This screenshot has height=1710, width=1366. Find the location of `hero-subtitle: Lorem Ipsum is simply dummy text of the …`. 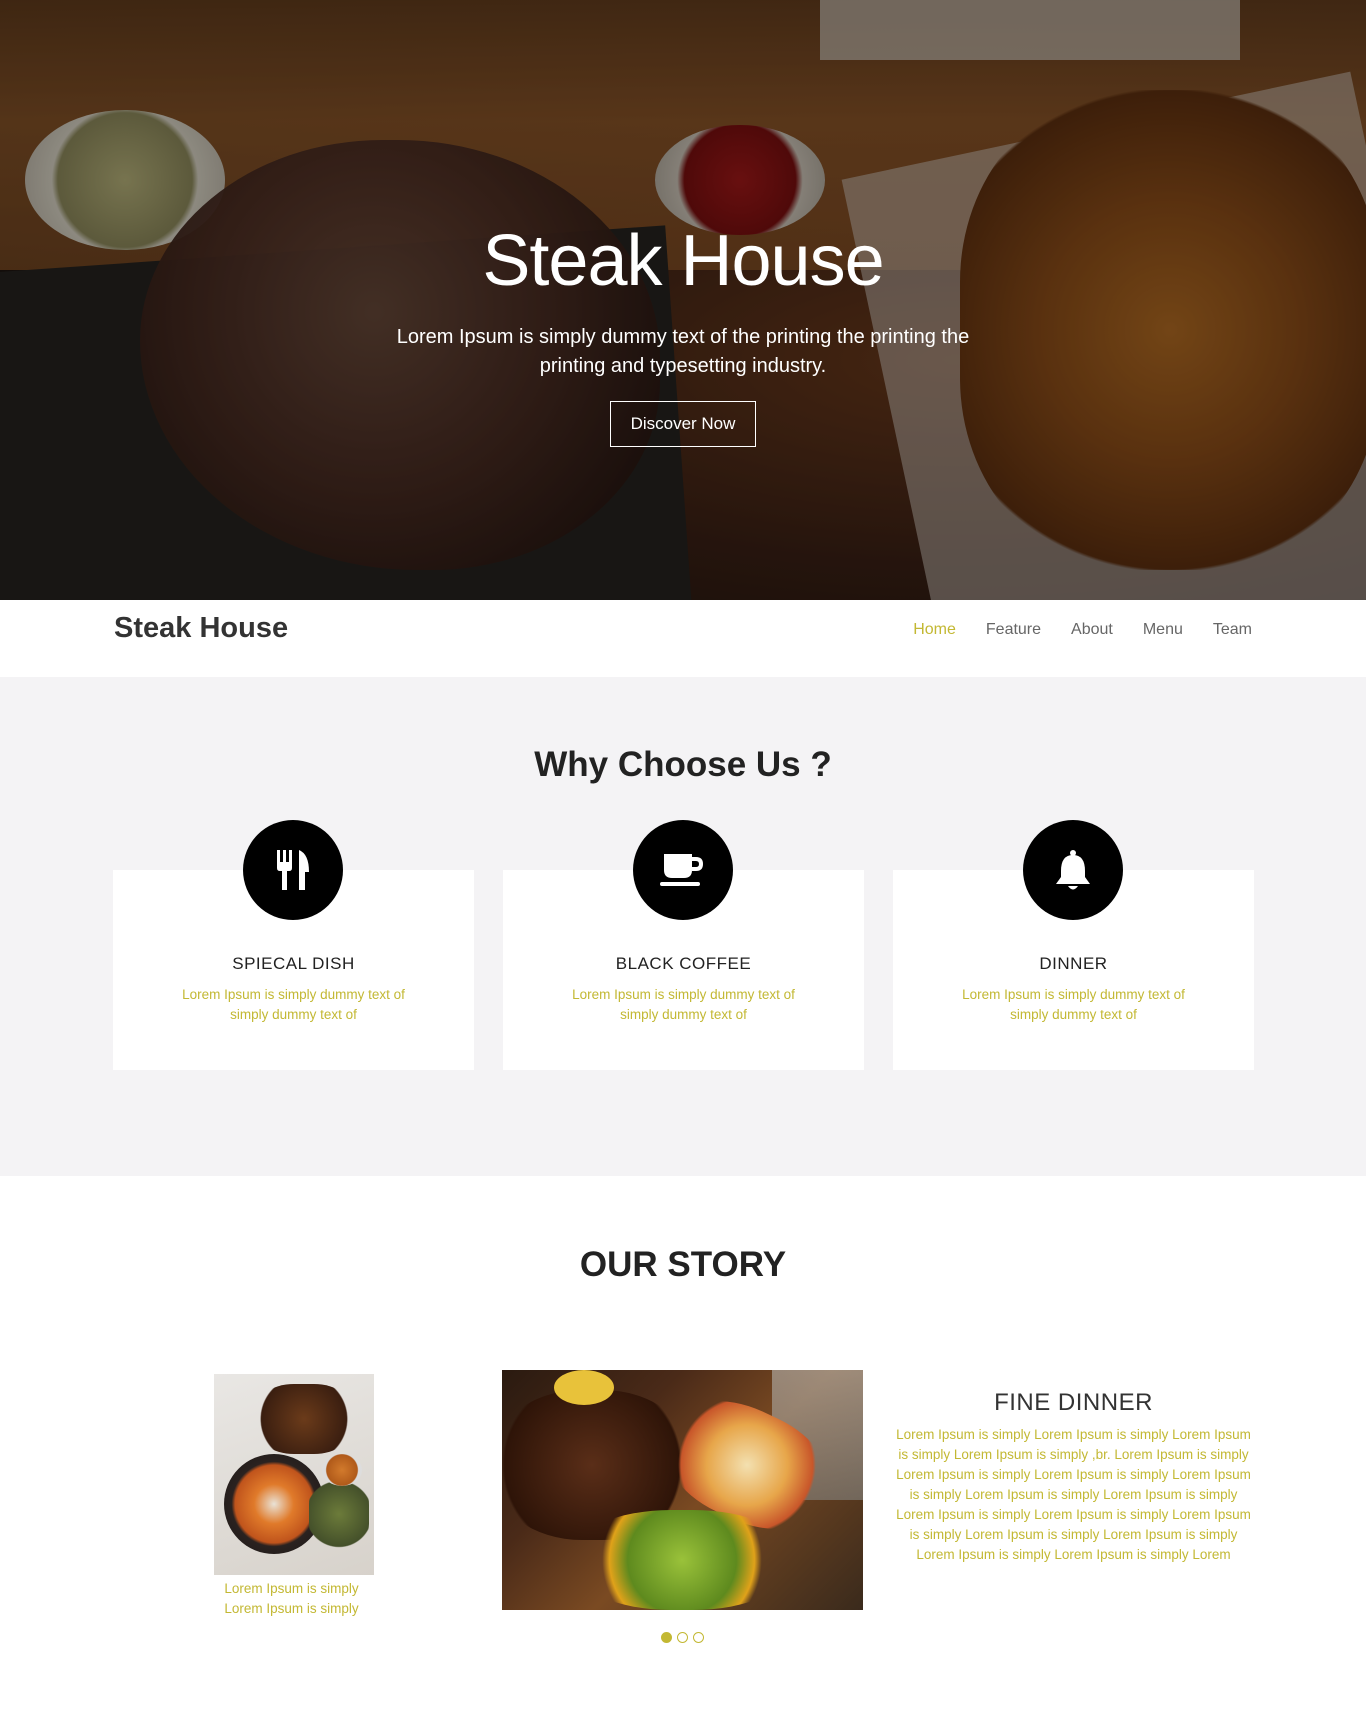

hero-subtitle: Lorem Ipsum is simply dummy text of the … is located at coordinates (683, 351).